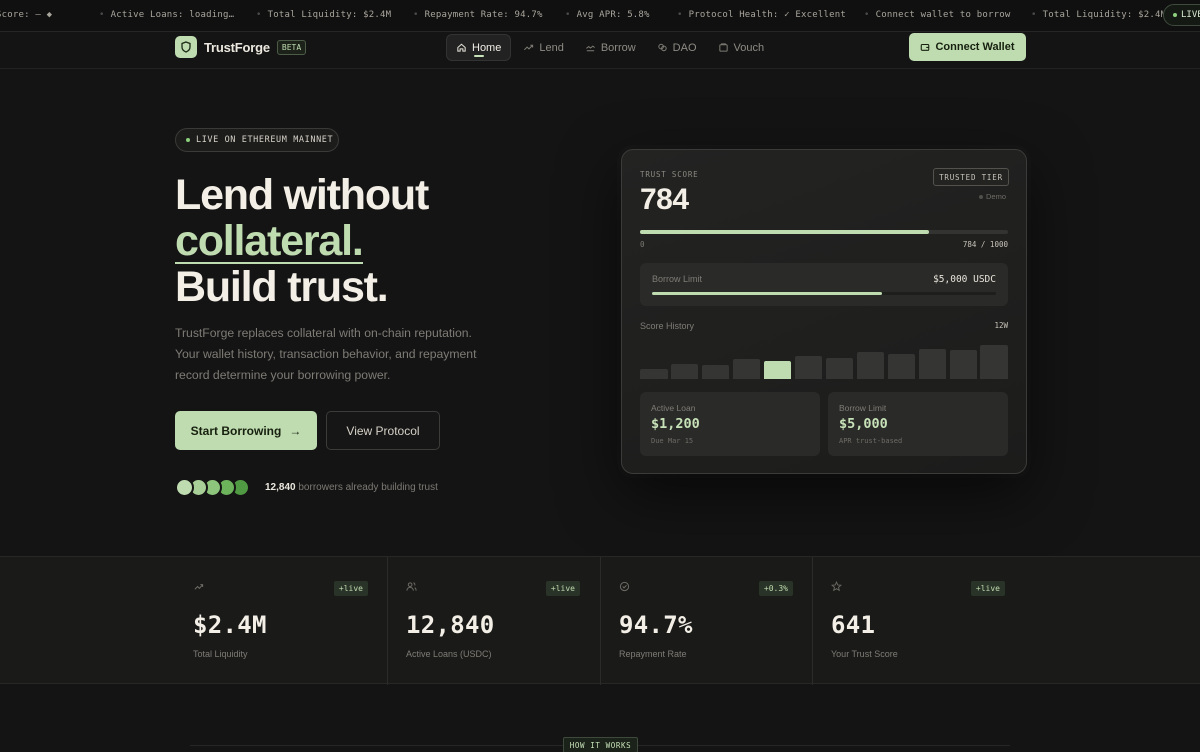 The width and height of the screenshot is (1200, 752). I want to click on borrow-limit-mini-label: Borrow Limit, so click(863, 408).